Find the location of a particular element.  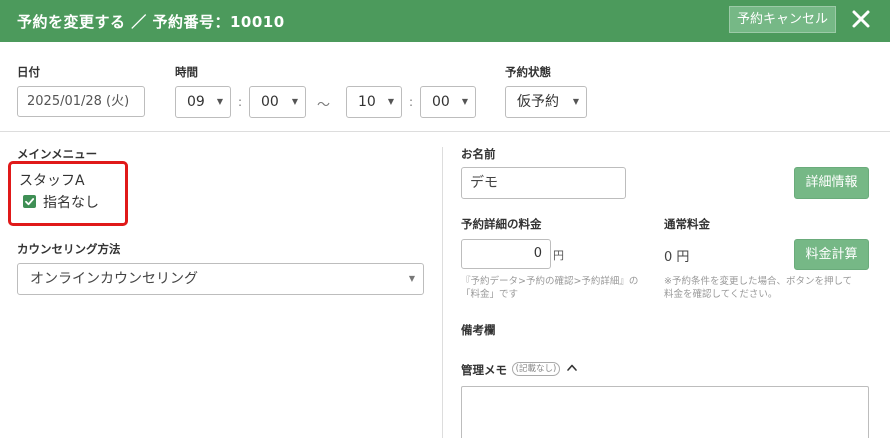

regular-fee-label: 通常料金 is located at coordinates (687, 224).